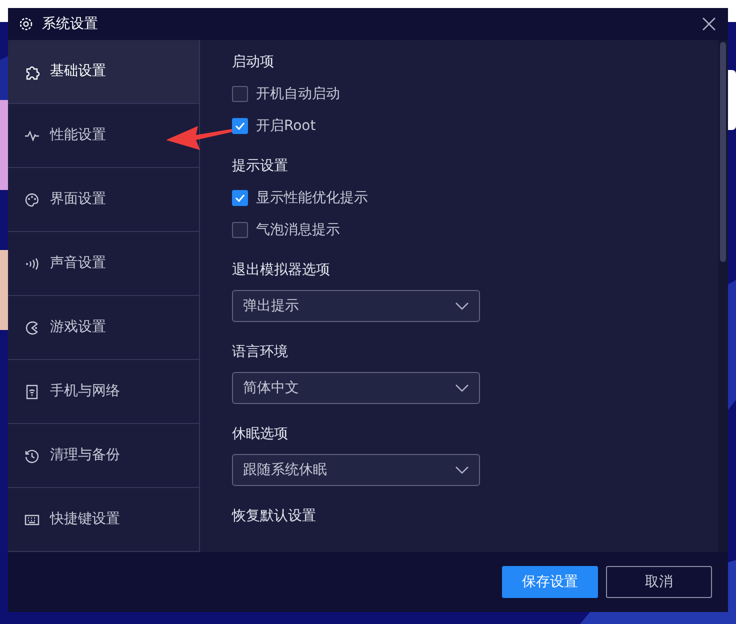 This screenshot has height=624, width=736. I want to click on checkbox-label: 显示性能优化提示, so click(312, 198).